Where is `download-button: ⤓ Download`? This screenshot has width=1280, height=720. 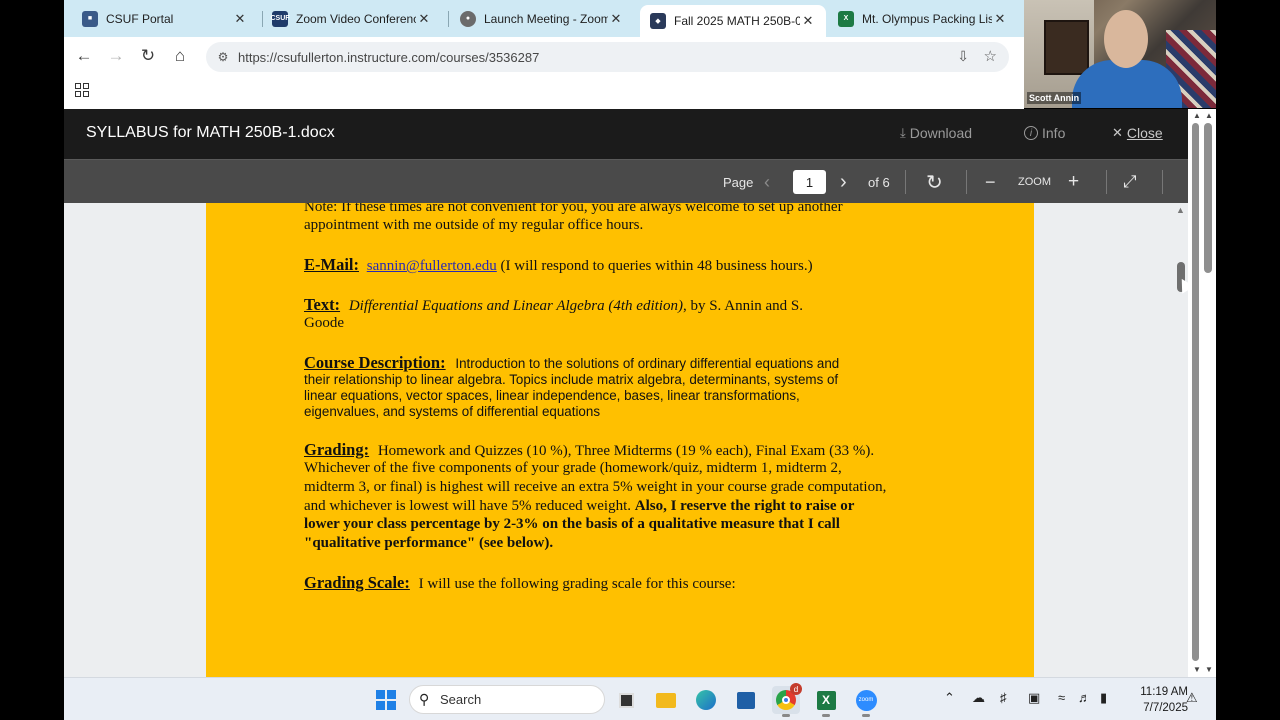
download-button: ⤓ Download is located at coordinates (936, 133).